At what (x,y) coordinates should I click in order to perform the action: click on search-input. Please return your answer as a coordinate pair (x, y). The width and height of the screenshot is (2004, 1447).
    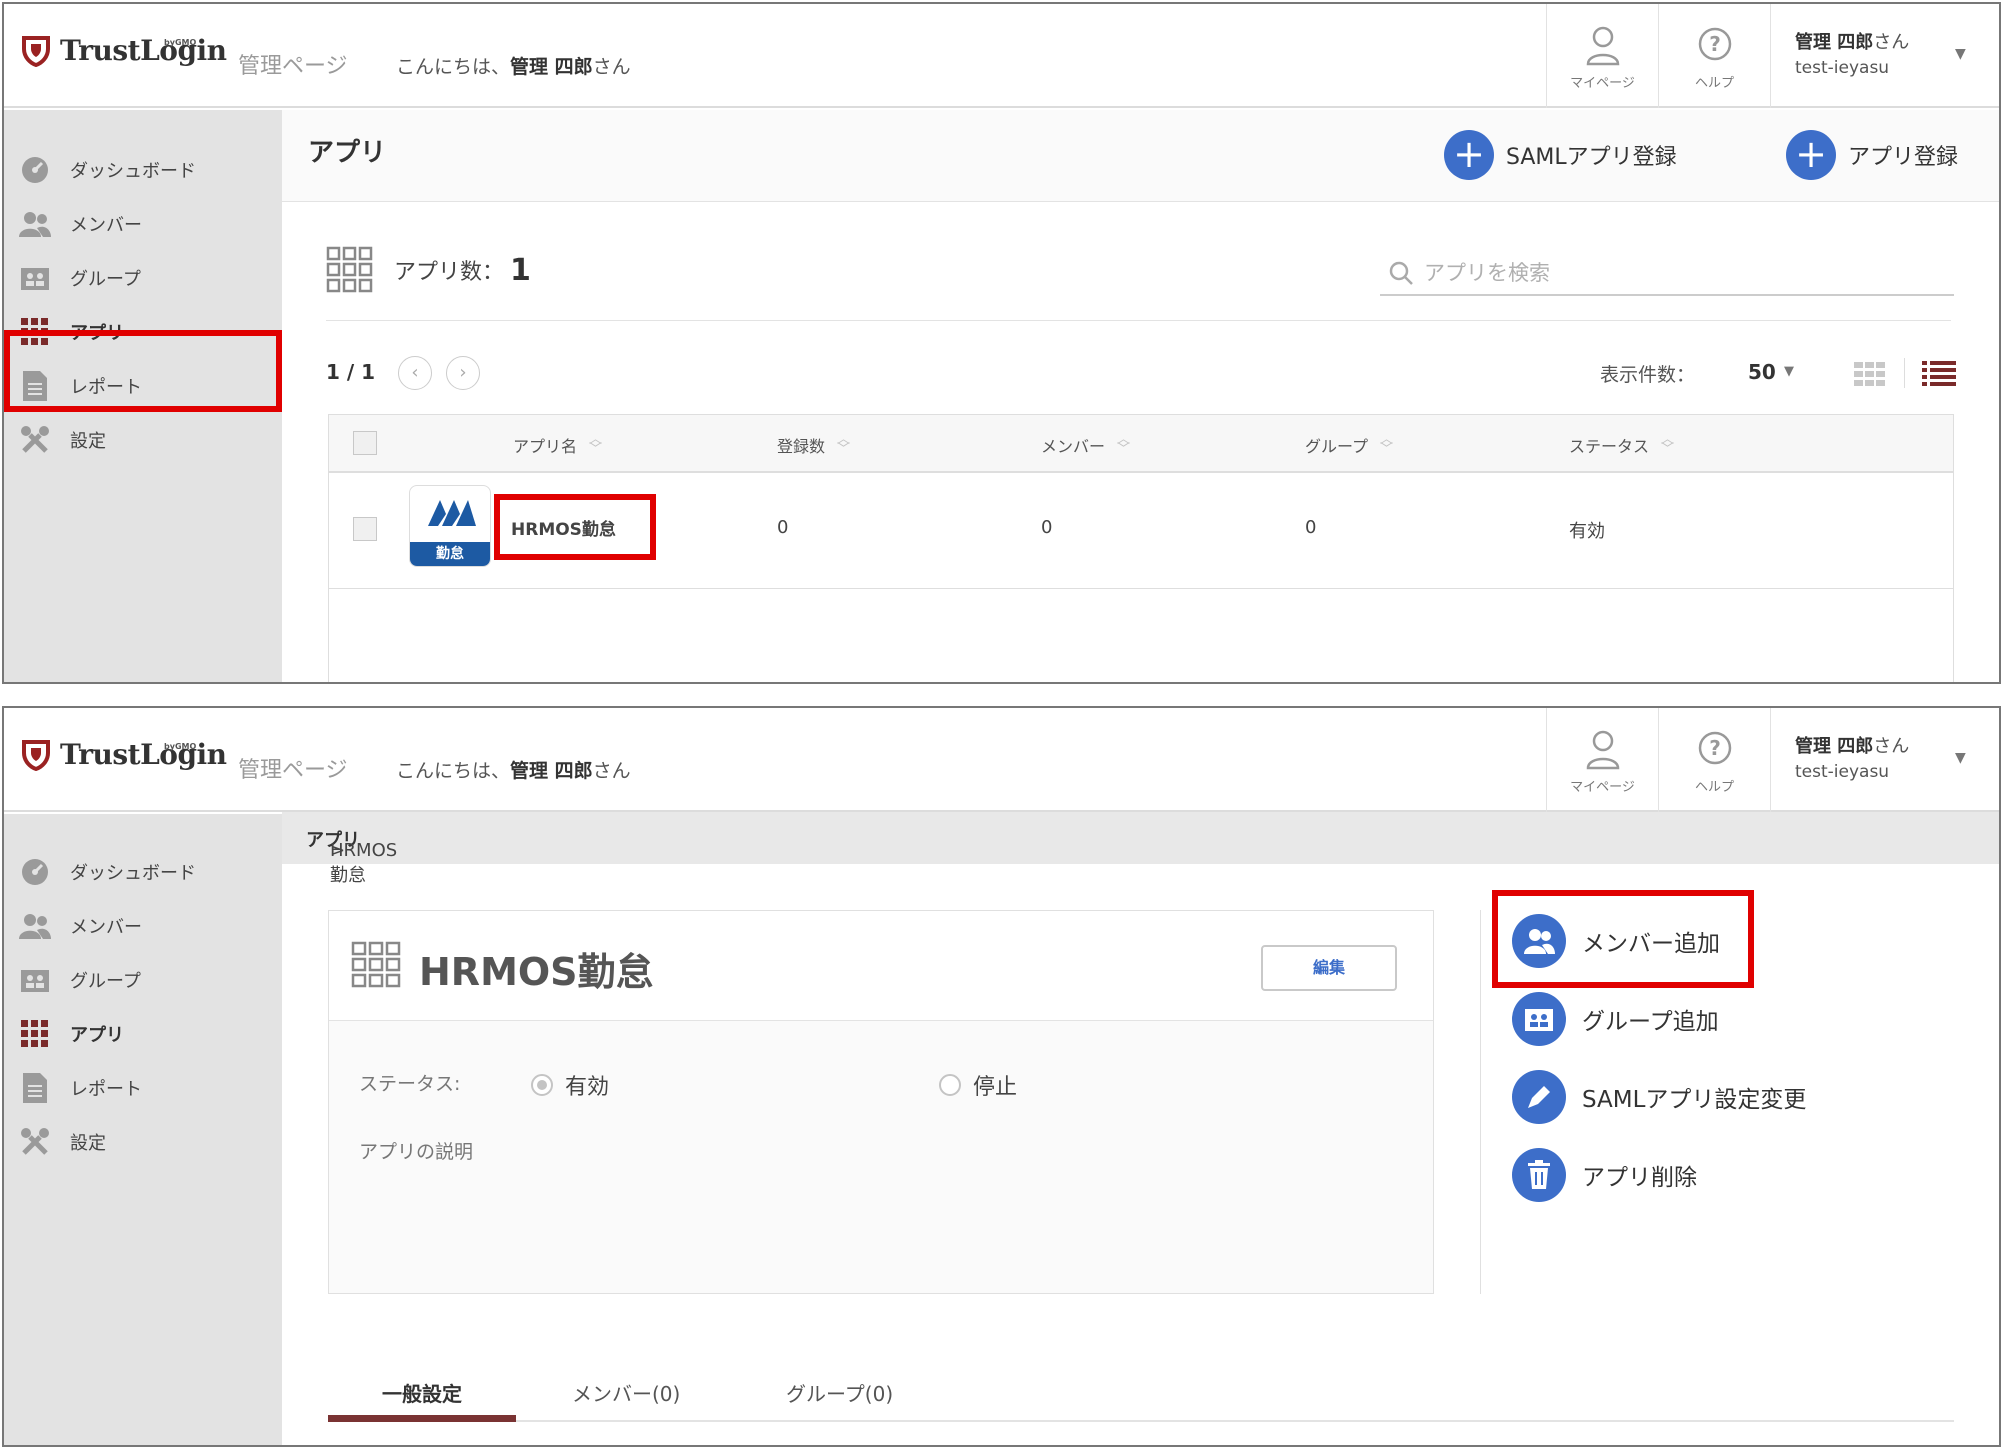
    Looking at the image, I should click on (1684, 273).